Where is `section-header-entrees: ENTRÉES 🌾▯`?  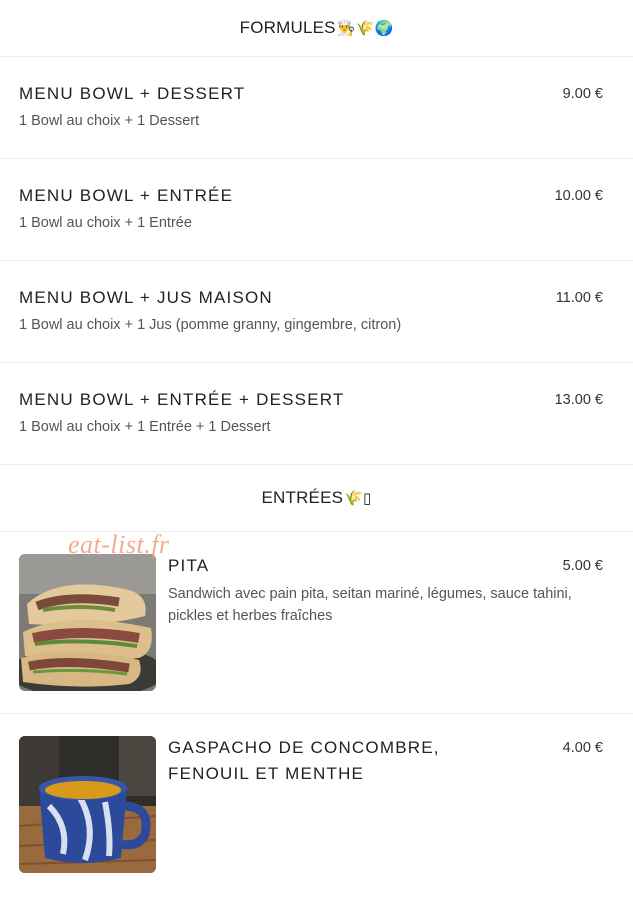
section-header-entrees: ENTRÉES 🌾▯ is located at coordinates (316, 498).